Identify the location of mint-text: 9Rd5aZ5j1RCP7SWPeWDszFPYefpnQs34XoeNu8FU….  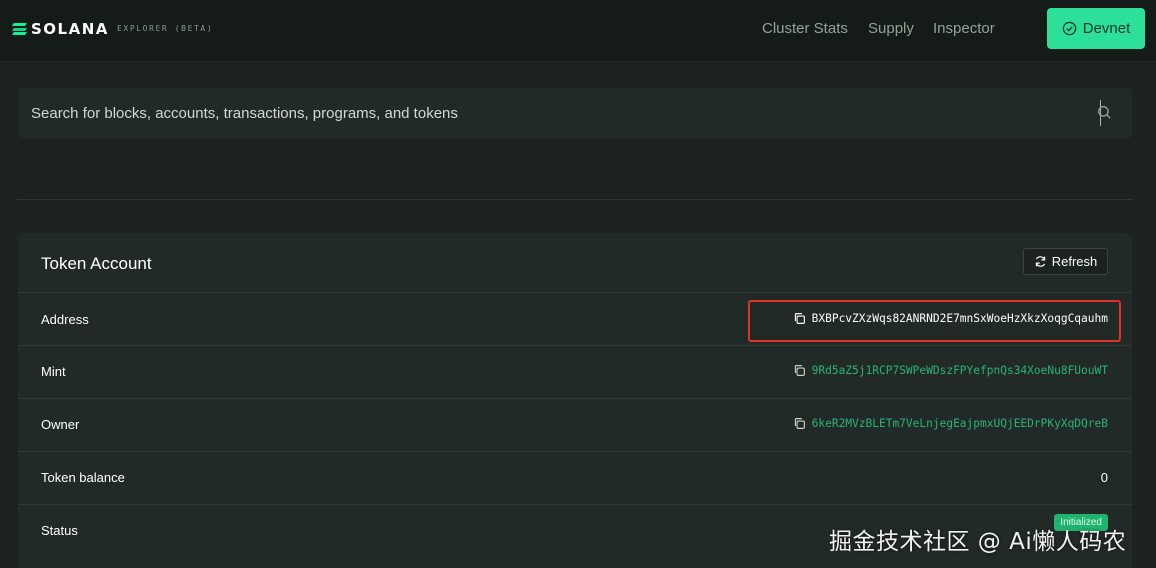
(959, 370).